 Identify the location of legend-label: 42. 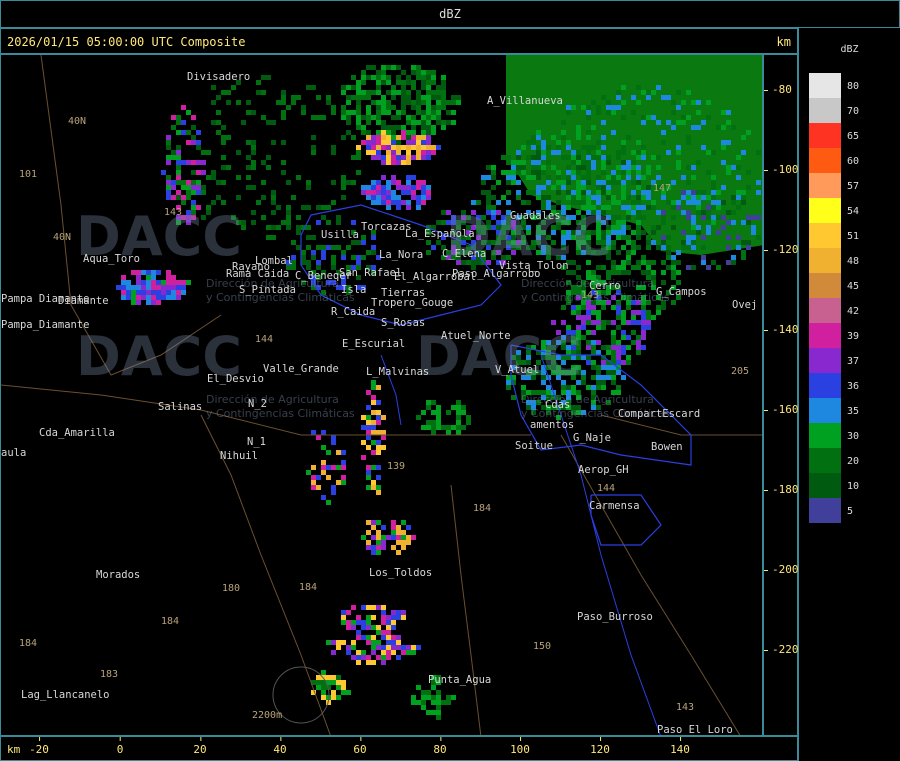
(853, 311).